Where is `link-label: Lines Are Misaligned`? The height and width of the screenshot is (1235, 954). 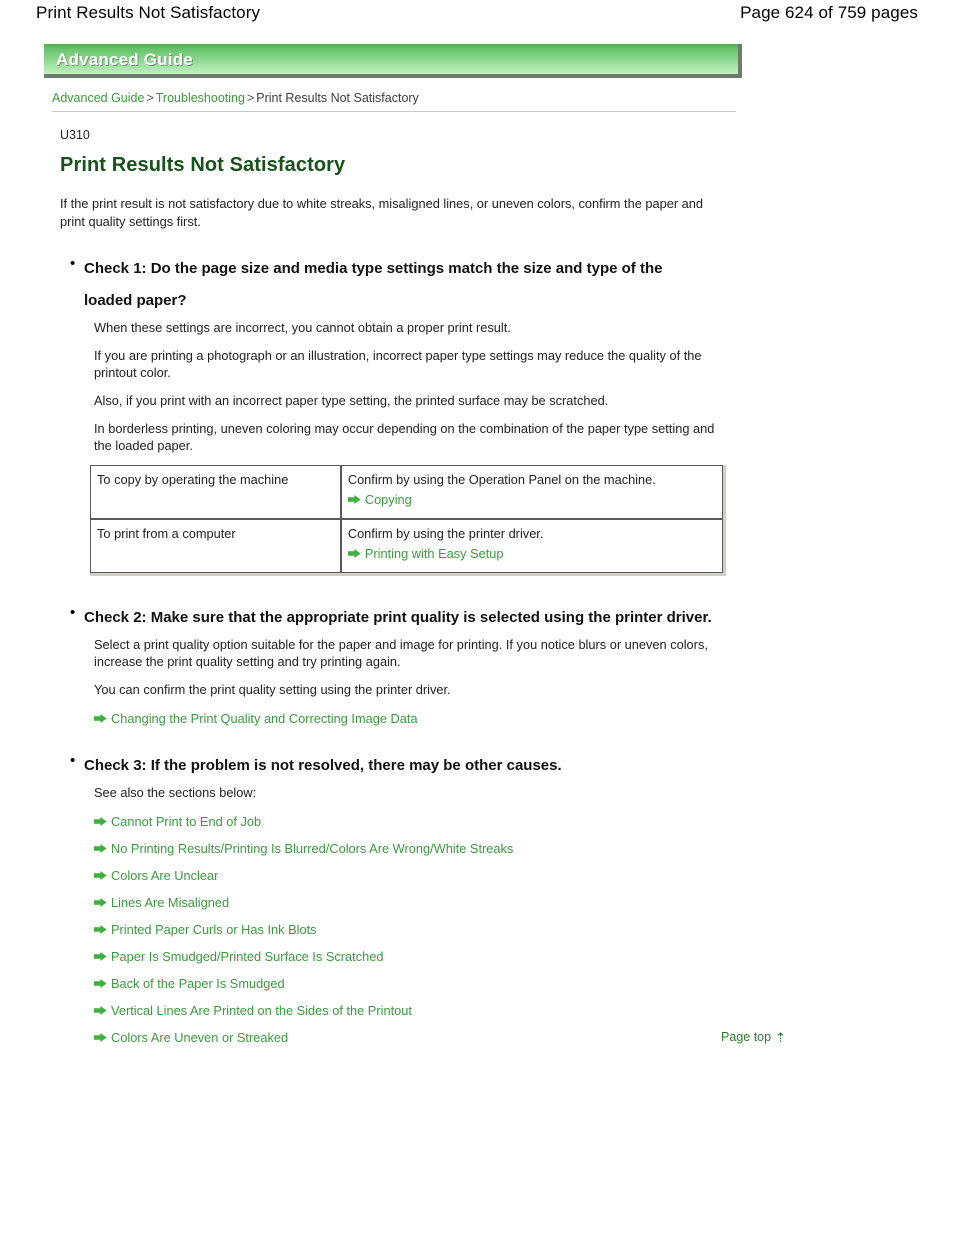
link-label: Lines Are Misaligned is located at coordinates (170, 902).